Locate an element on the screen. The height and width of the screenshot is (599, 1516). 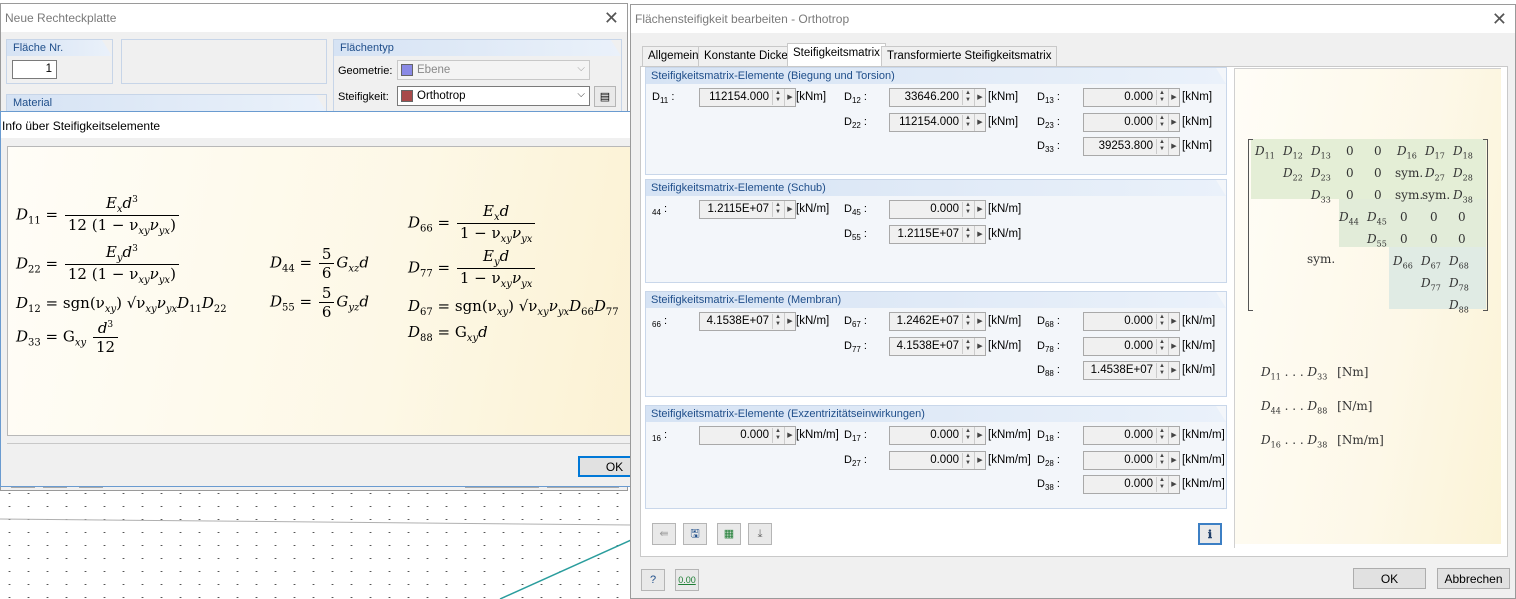
d13-input: 0.000 ▲ ▼ ▶ is located at coordinates (1131, 97).